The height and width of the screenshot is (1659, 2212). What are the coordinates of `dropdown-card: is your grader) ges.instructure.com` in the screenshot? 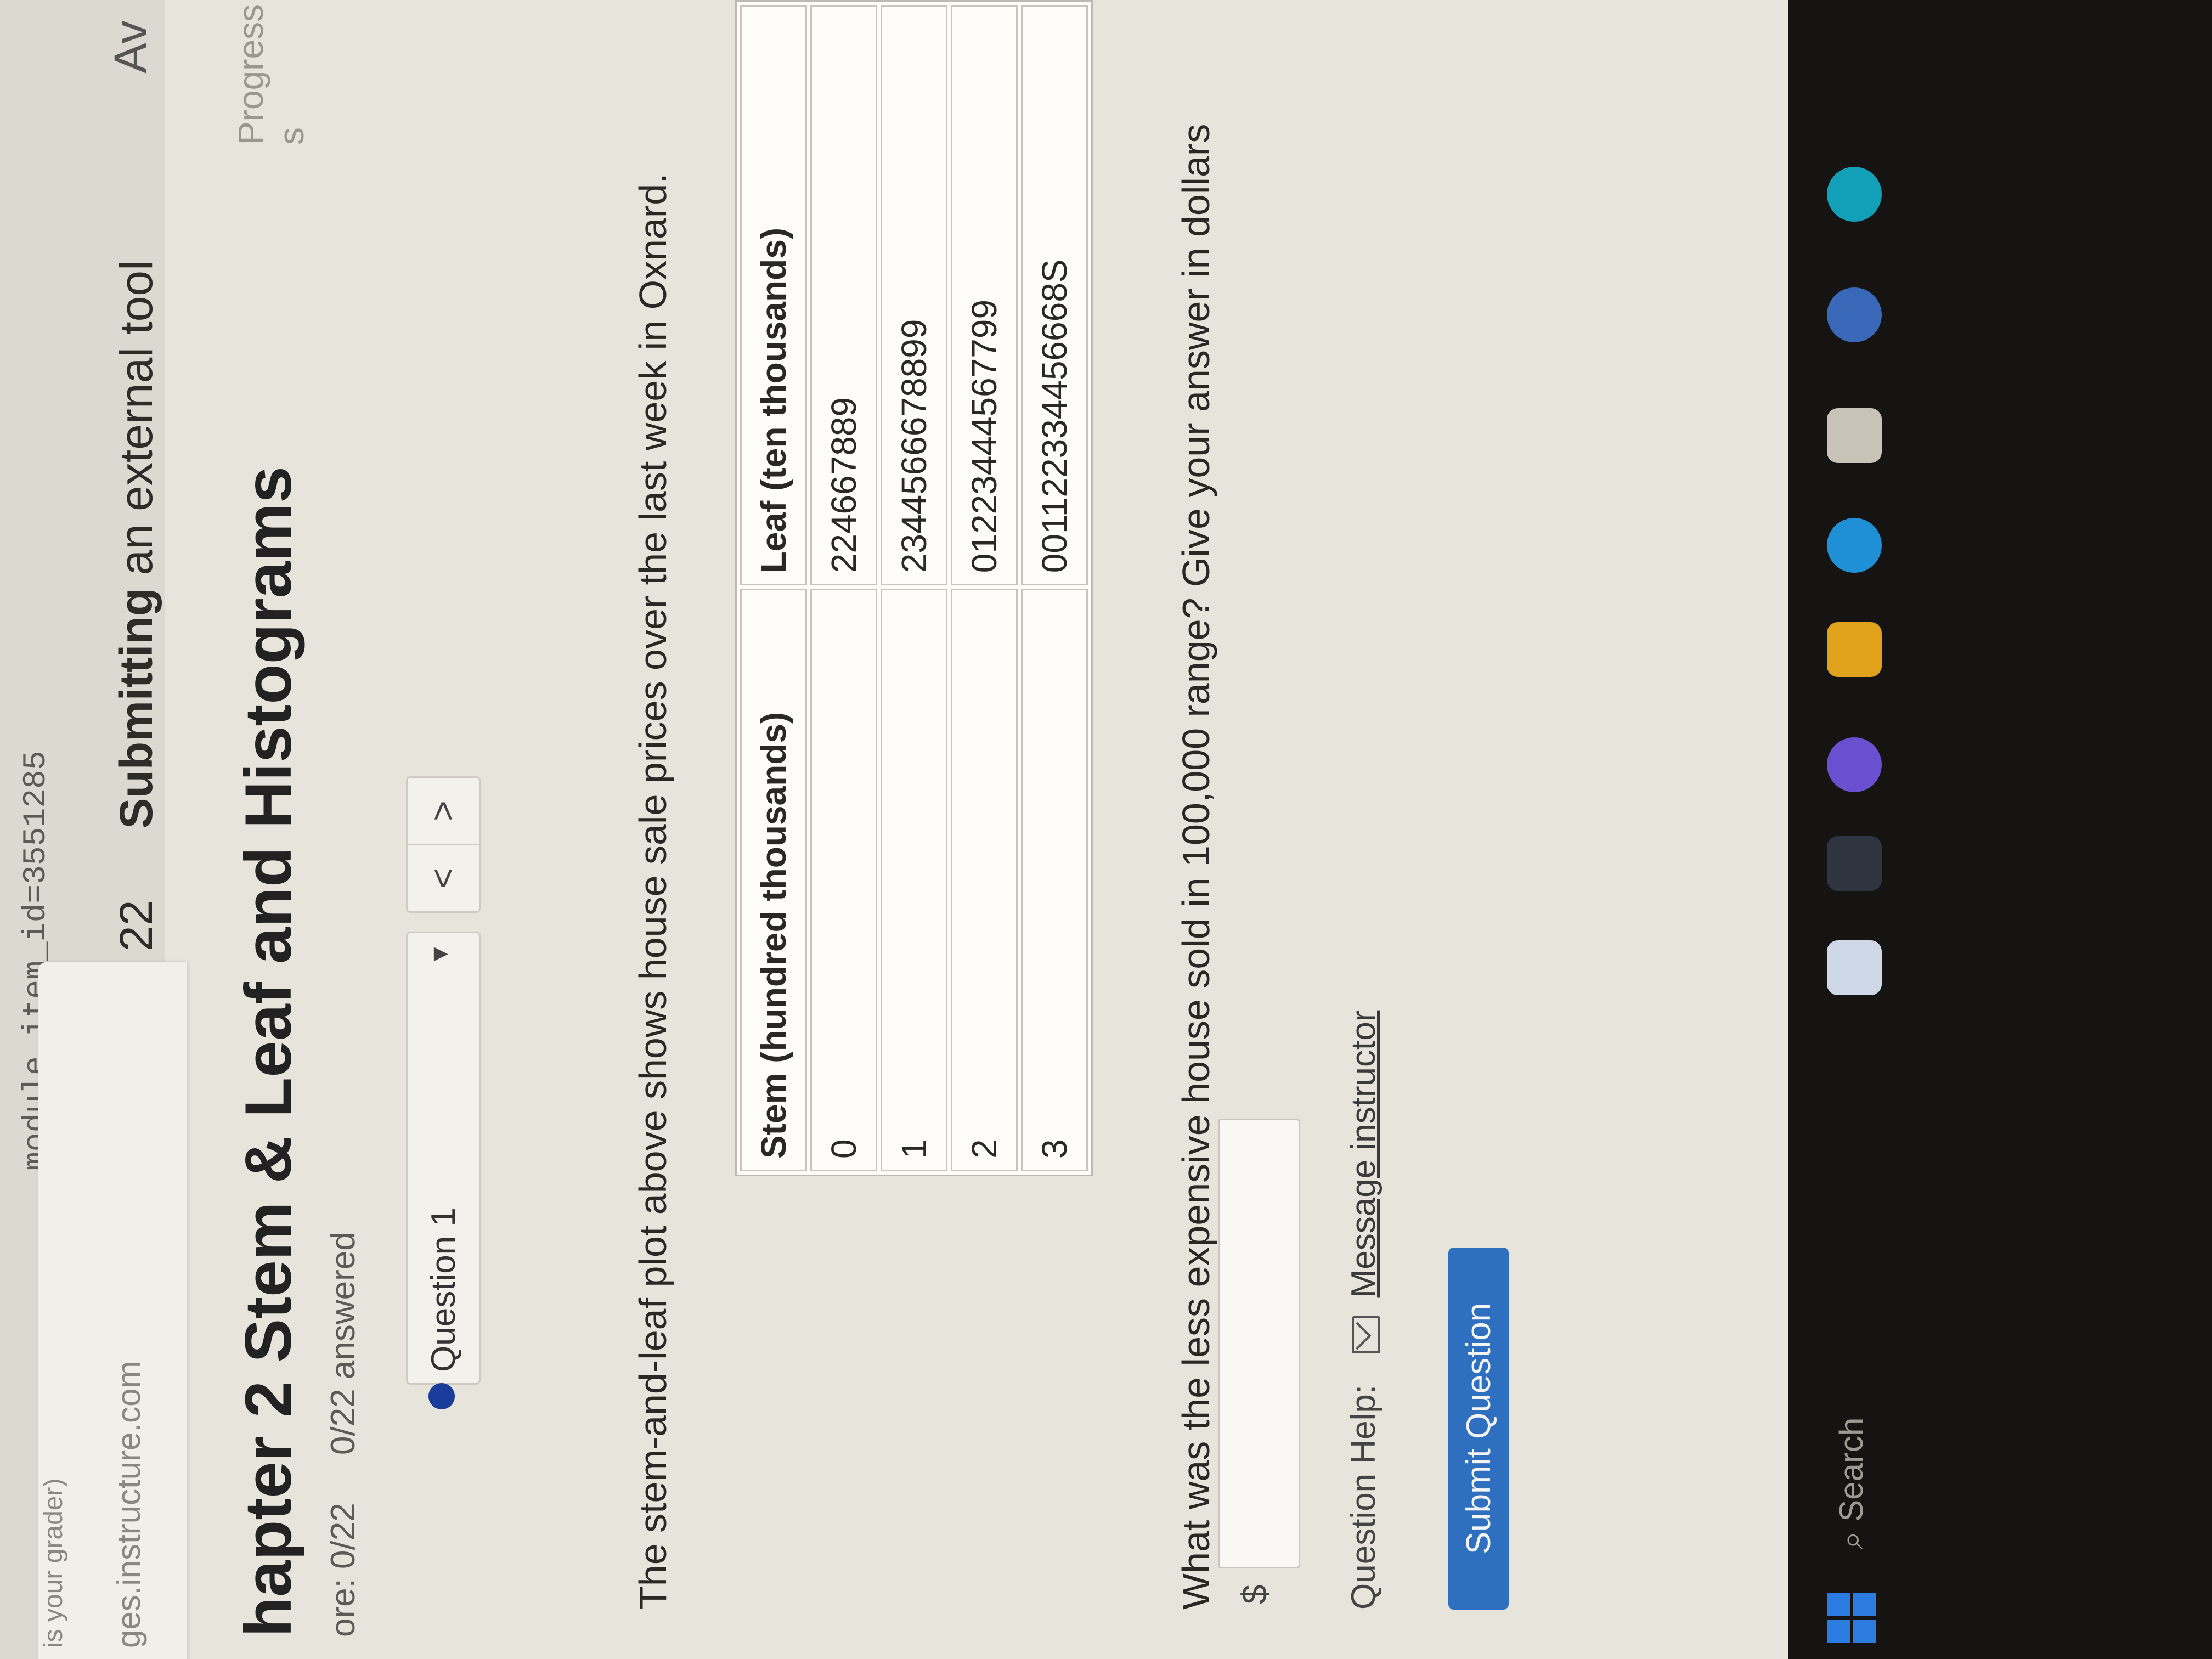 It's located at (113, 1310).